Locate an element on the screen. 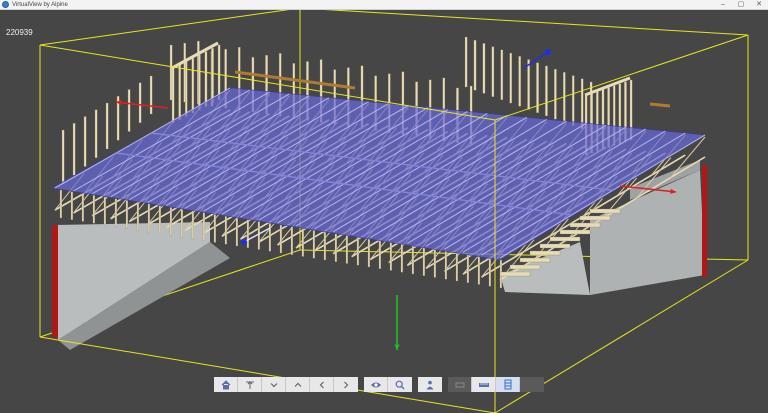  dim-icon is located at coordinates (459, 384).